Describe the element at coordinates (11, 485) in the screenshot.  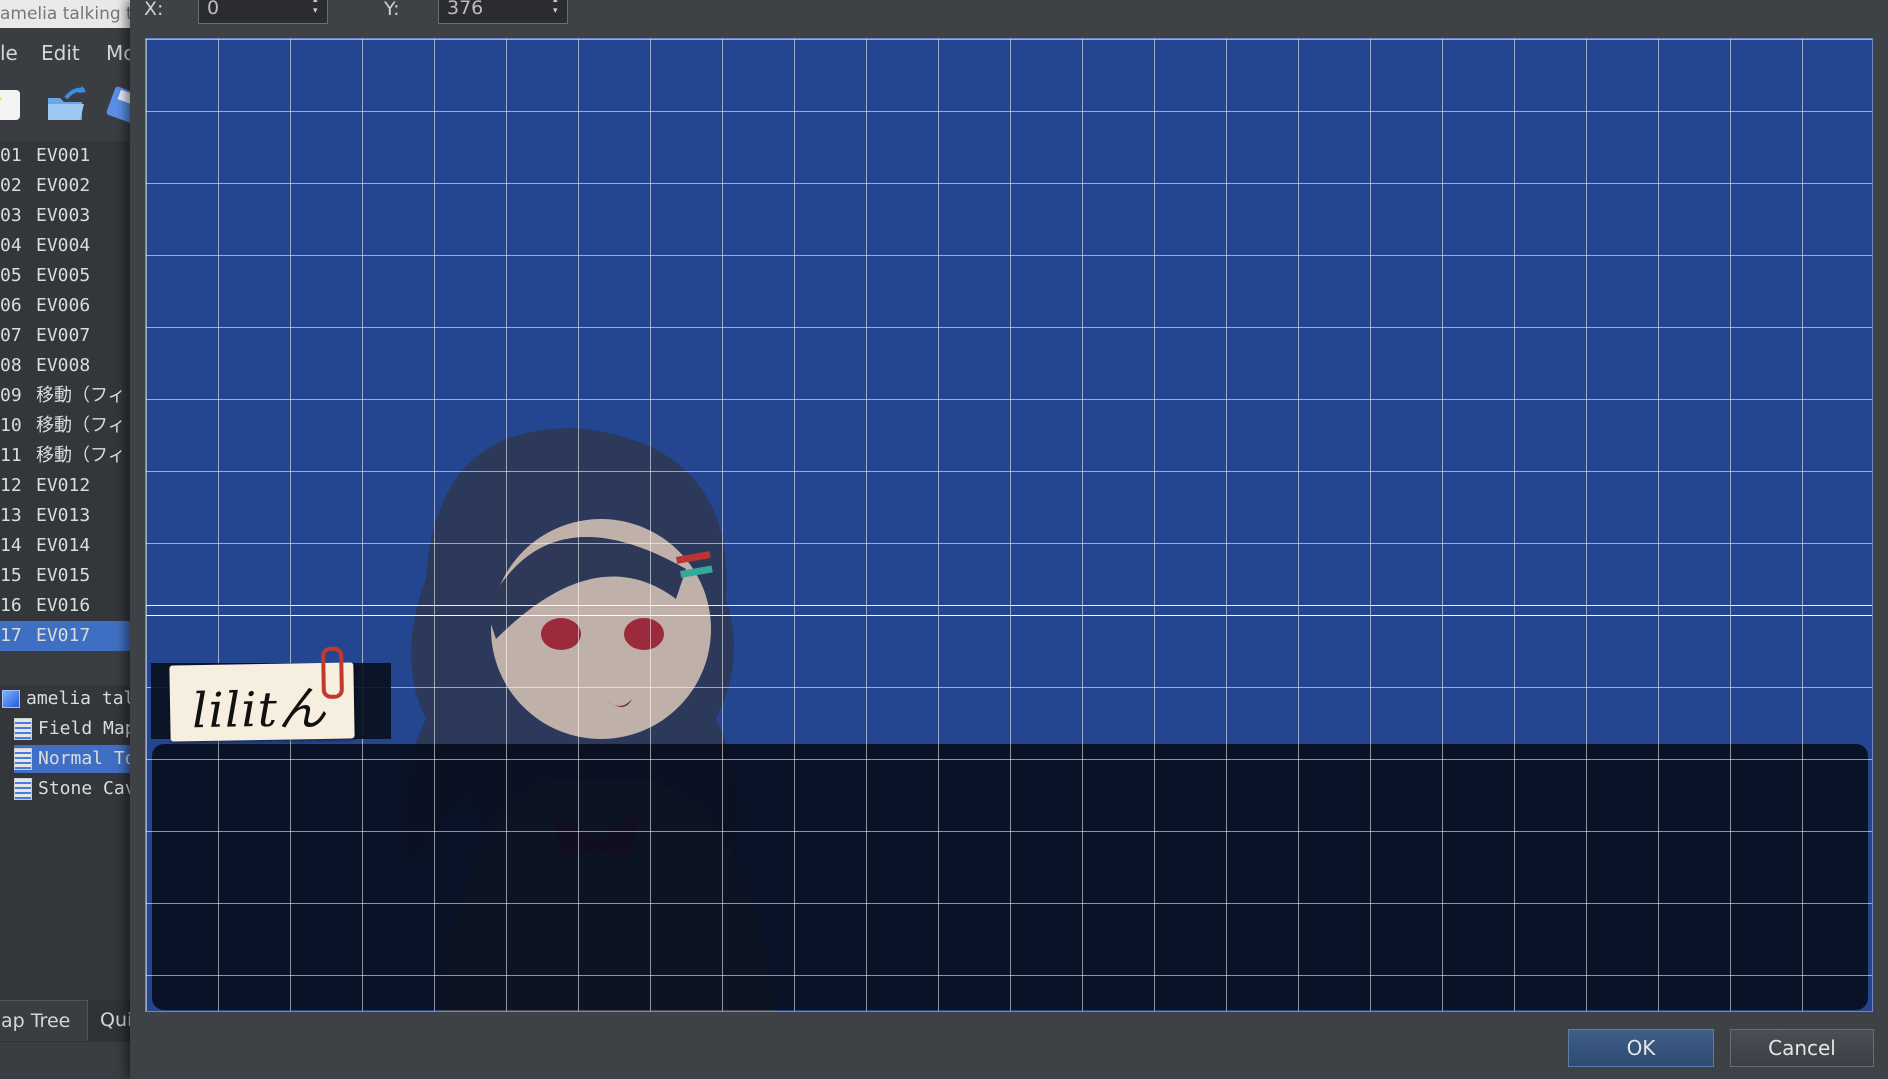
I see `event-number: 12` at that location.